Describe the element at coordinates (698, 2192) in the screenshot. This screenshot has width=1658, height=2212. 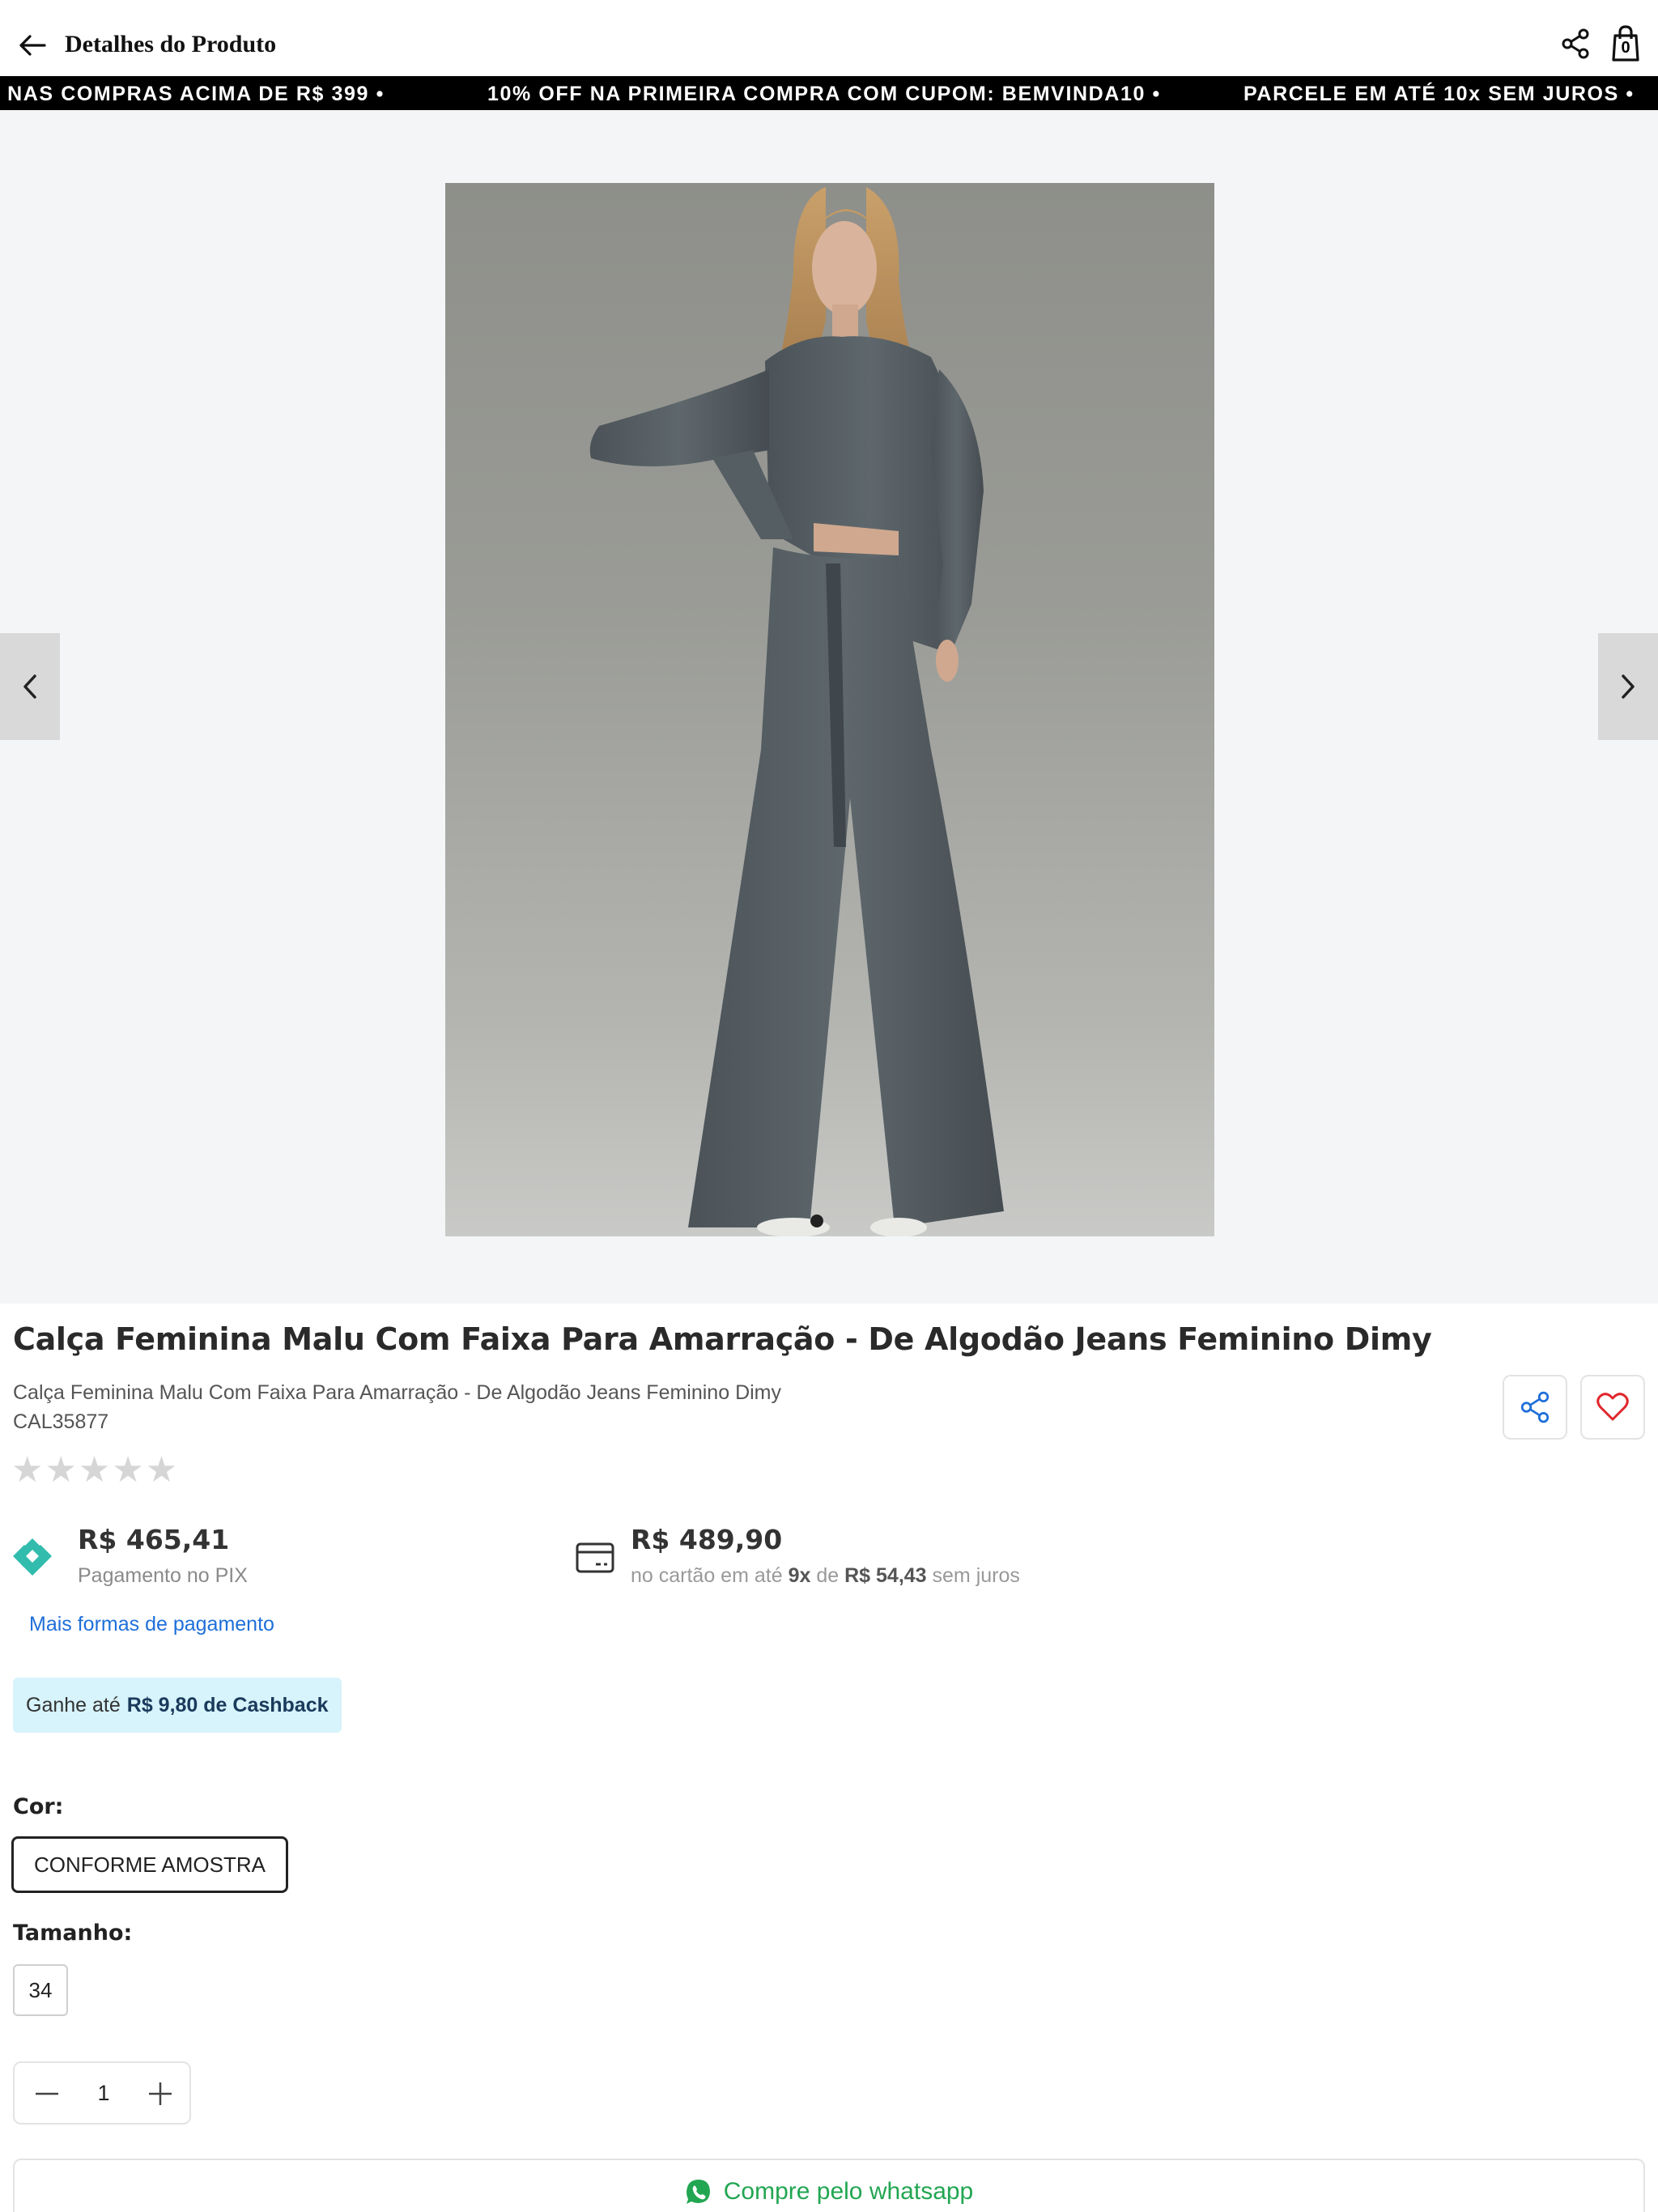
I see `whatsapp-icon` at that location.